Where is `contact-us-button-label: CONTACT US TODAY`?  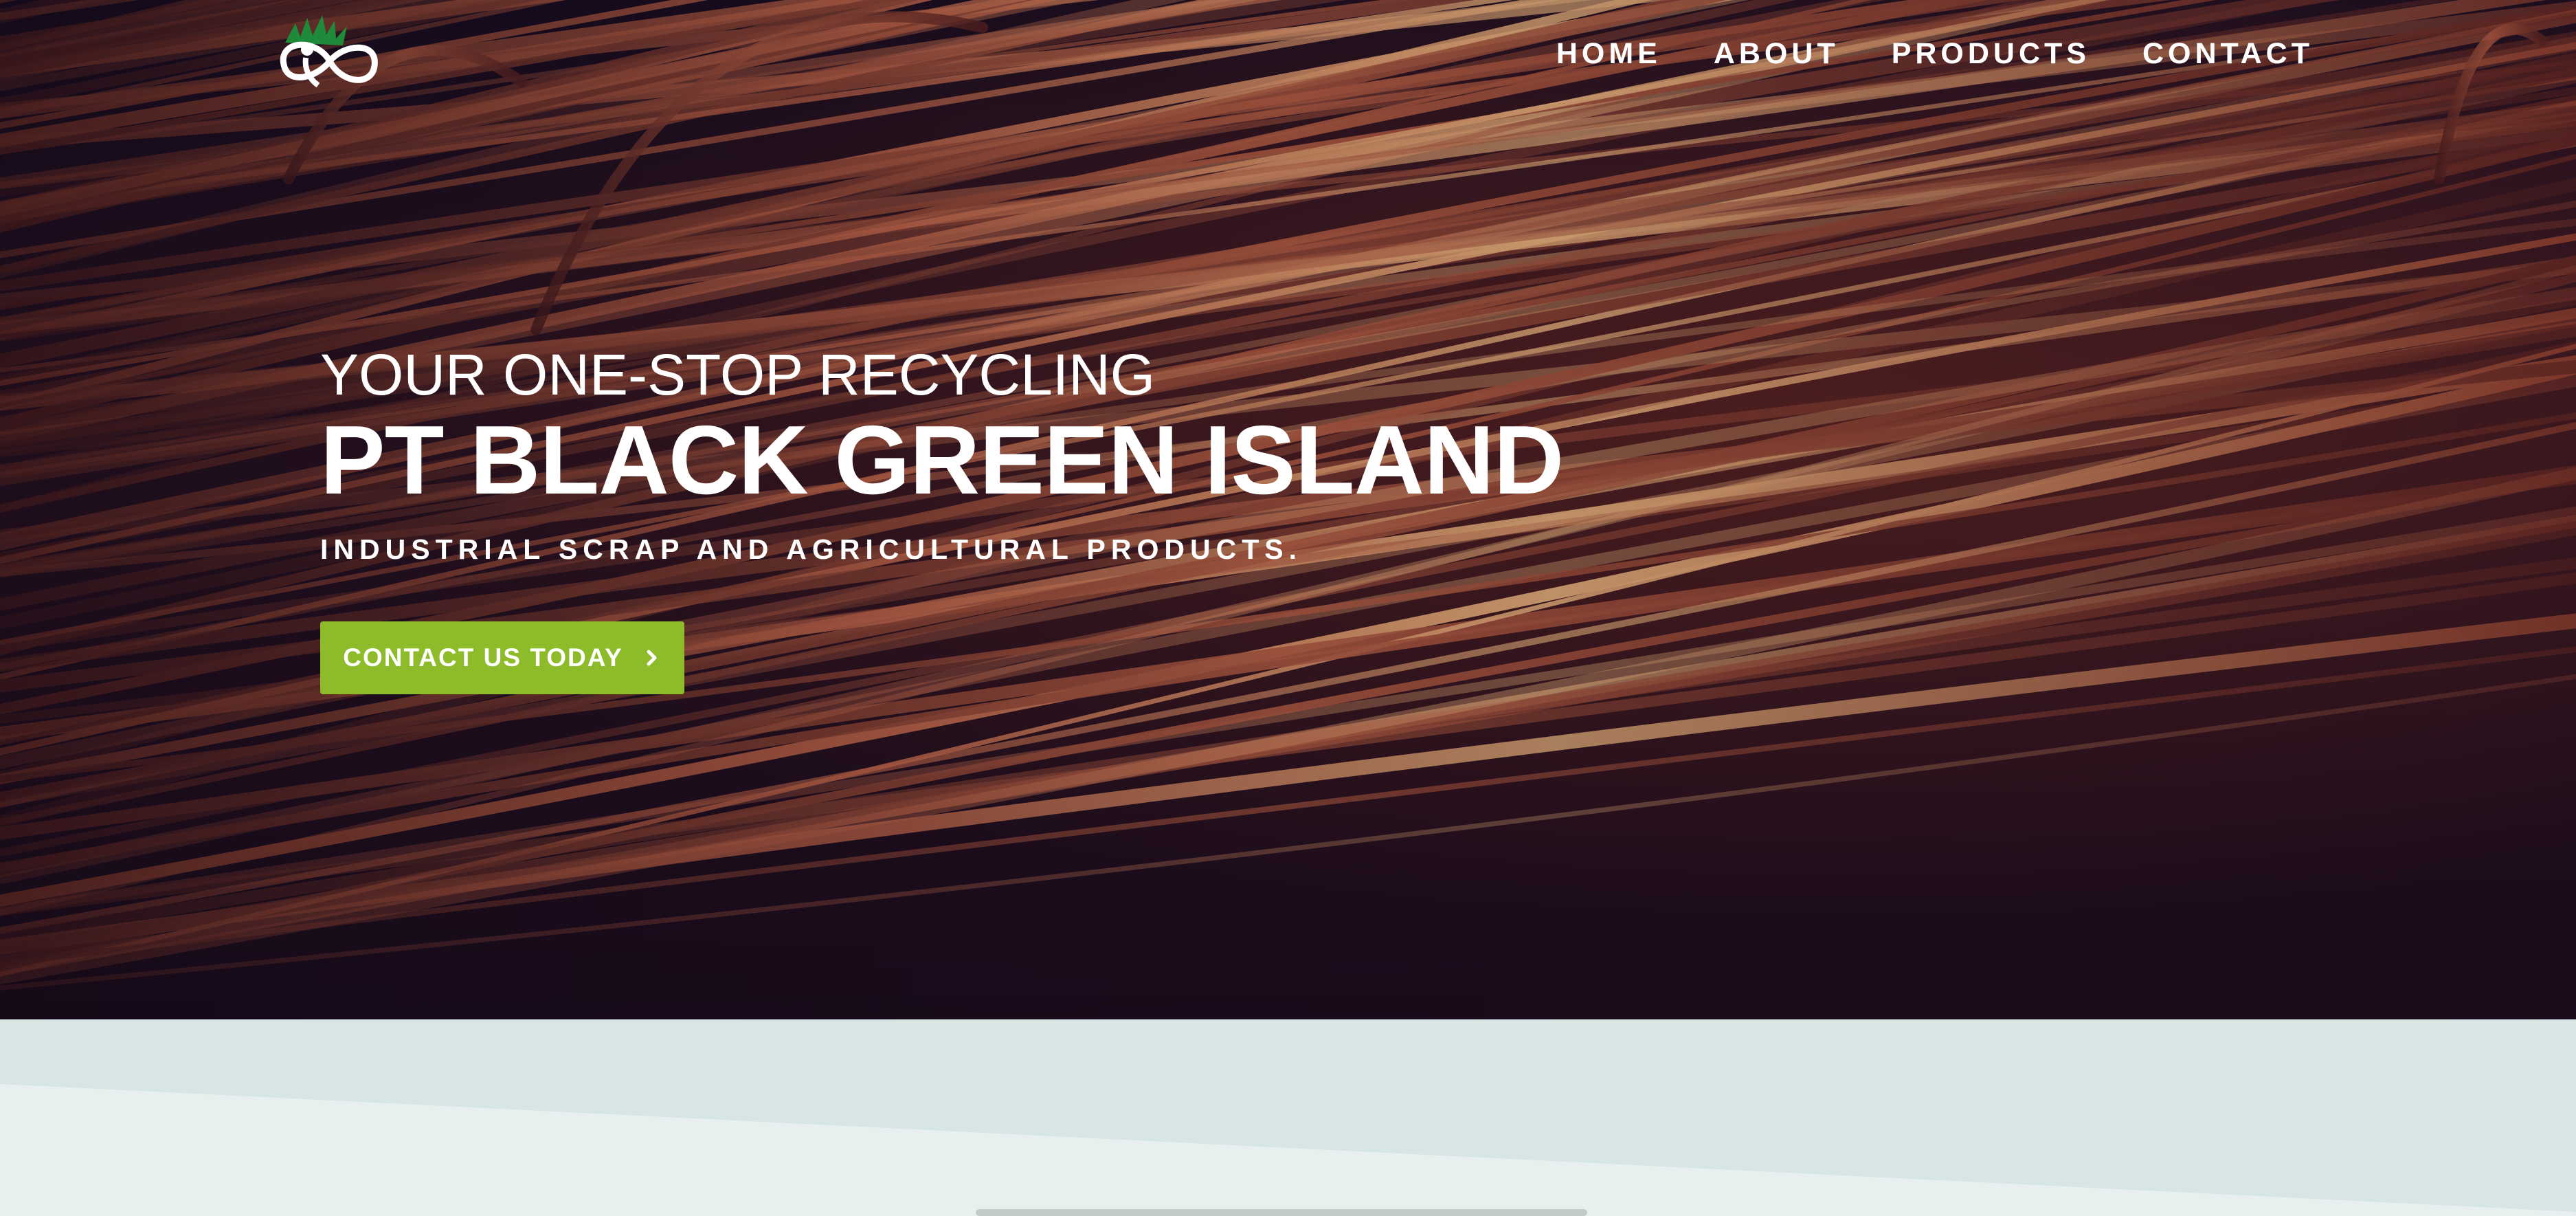 contact-us-button-label: CONTACT US TODAY is located at coordinates (483, 658).